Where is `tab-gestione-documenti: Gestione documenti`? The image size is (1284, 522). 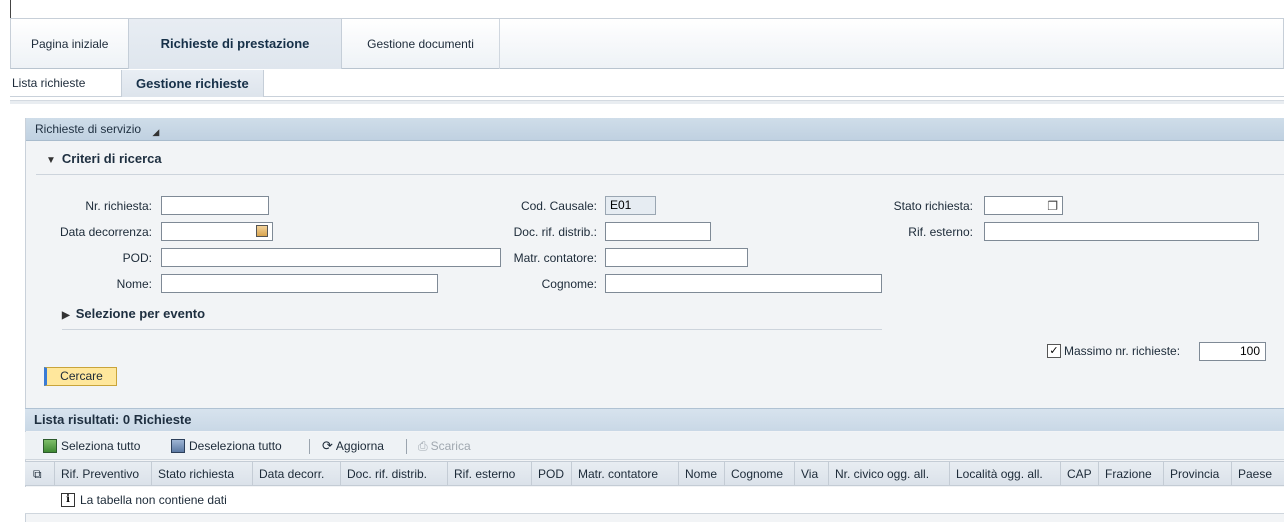
tab-gestione-documenti: Gestione documenti is located at coordinates (421, 44).